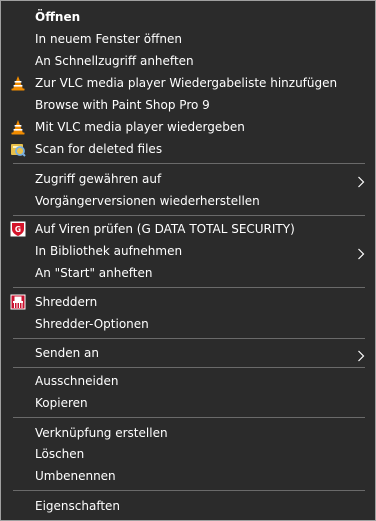 This screenshot has width=376, height=521. Describe the element at coordinates (188, 454) in the screenshot. I see `menu-item-delete: Löschen` at that location.